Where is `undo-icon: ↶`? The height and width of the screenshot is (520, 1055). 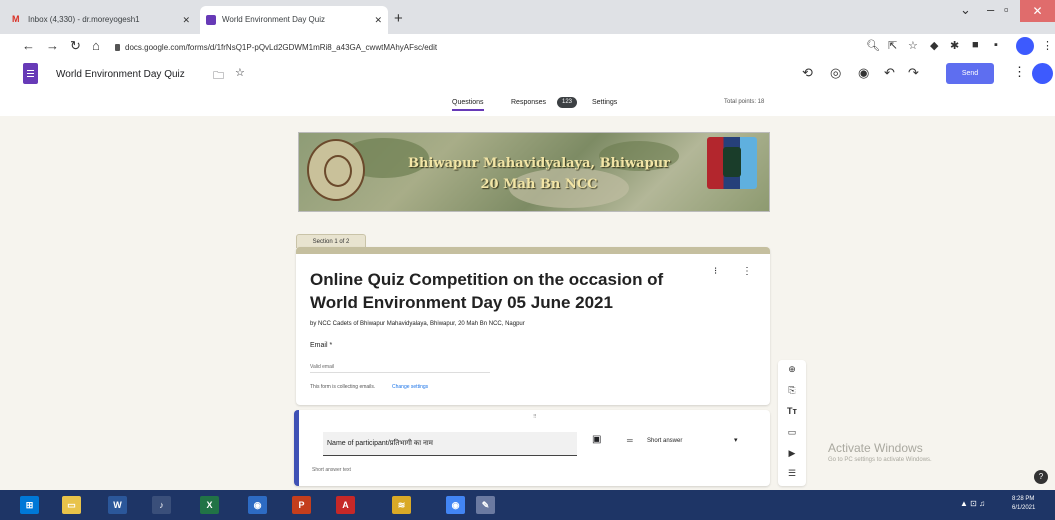
undo-icon: ↶ is located at coordinates (889, 73).